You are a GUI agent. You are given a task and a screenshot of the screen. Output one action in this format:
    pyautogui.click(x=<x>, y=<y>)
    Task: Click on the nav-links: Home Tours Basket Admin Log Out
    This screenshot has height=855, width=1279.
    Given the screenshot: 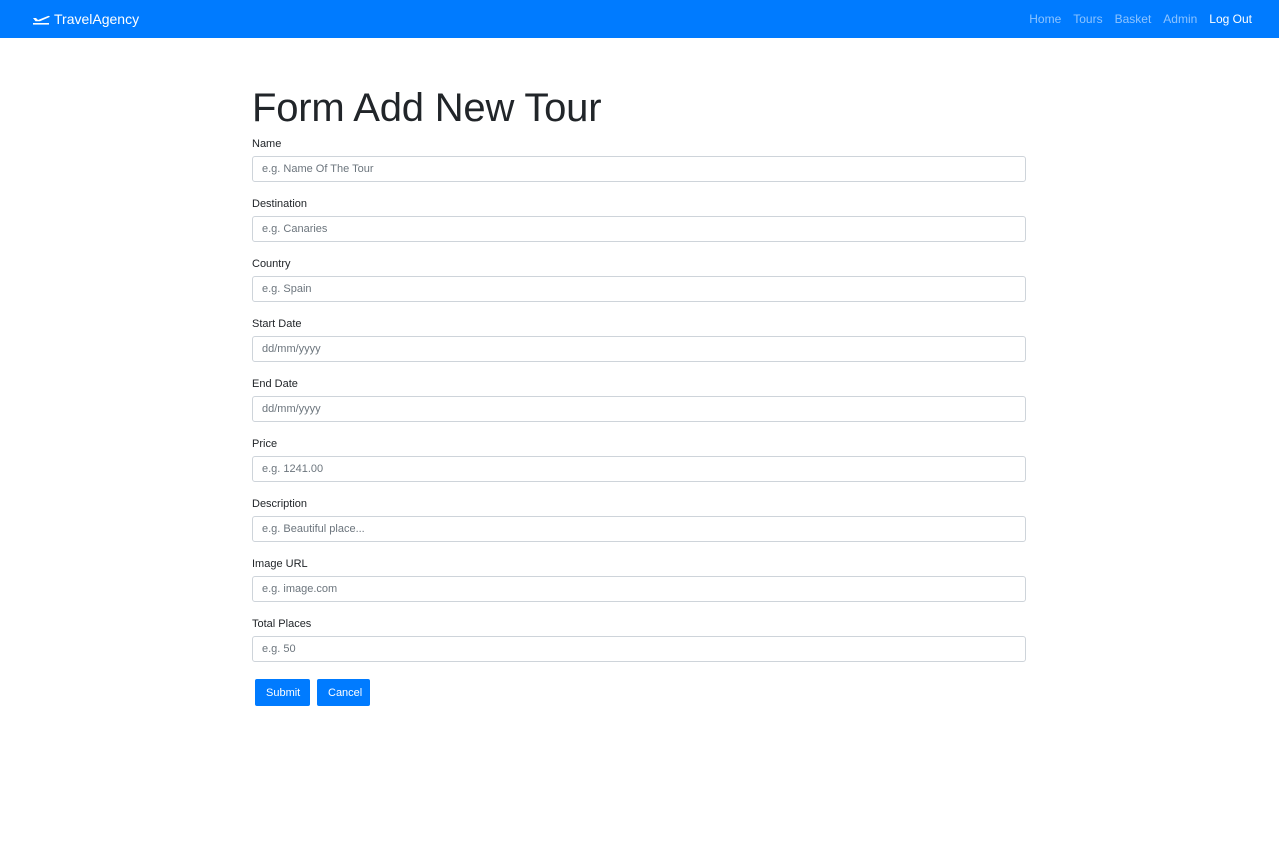 What is the action you would take?
    pyautogui.click(x=1140, y=19)
    